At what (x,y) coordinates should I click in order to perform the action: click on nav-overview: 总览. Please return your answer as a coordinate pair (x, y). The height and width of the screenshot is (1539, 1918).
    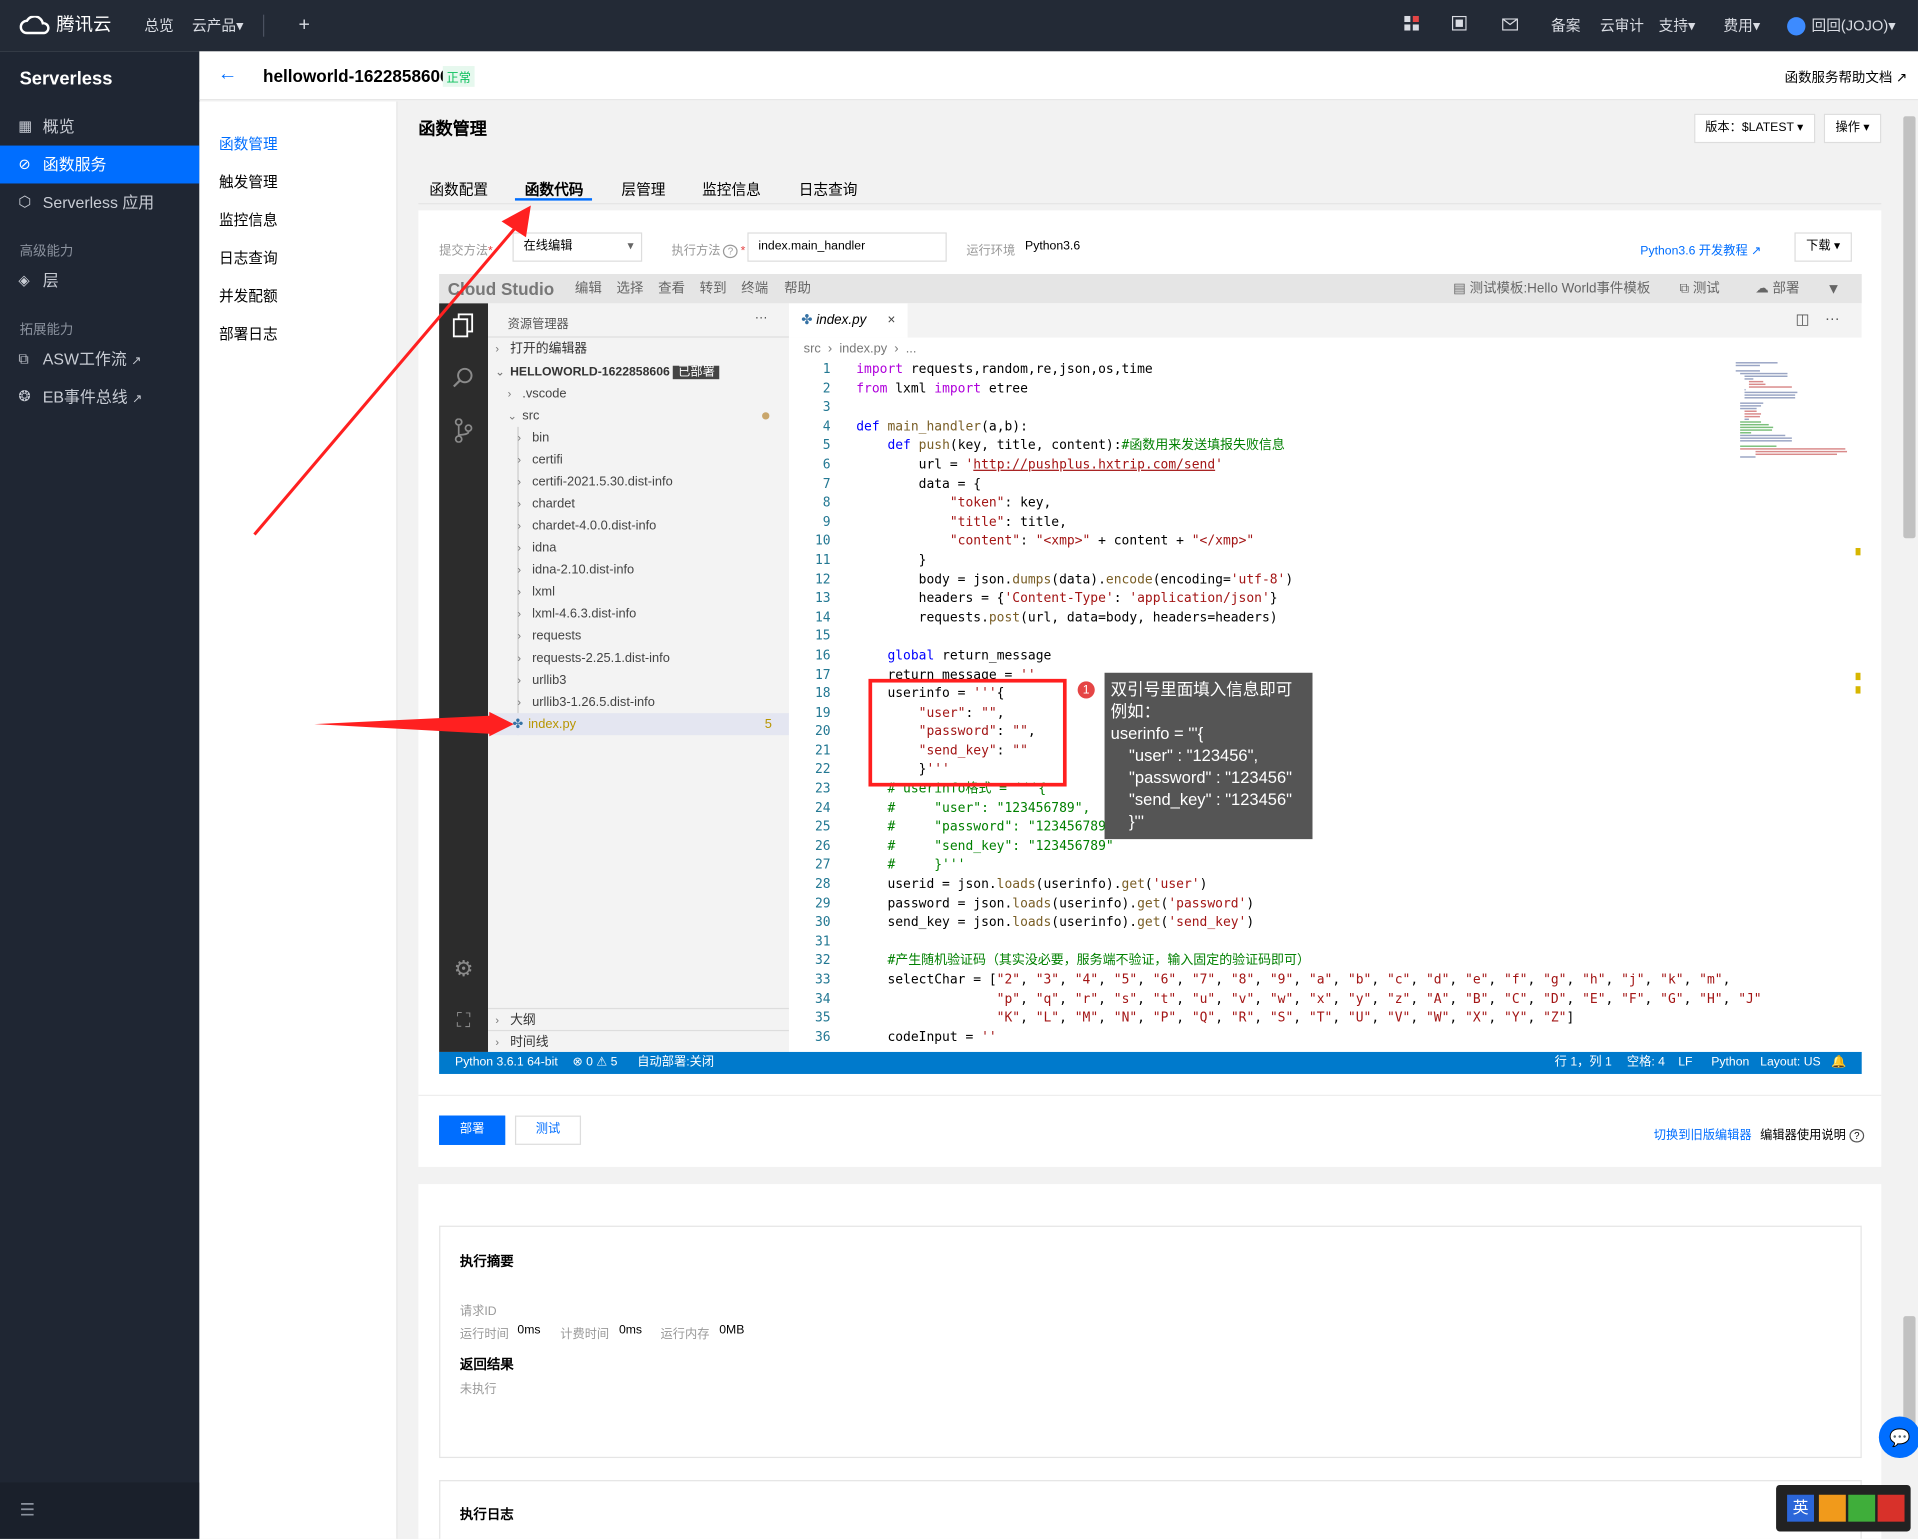
    Looking at the image, I should click on (158, 25).